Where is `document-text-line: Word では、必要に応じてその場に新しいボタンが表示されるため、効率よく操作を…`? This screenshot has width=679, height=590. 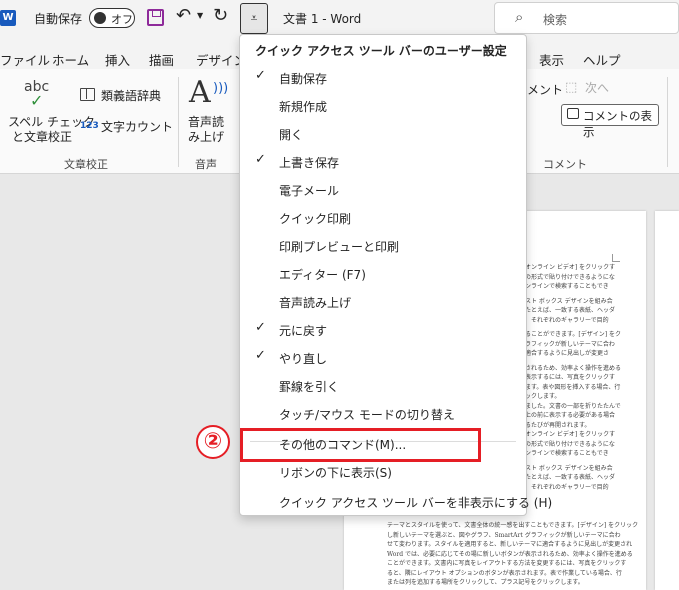
document-text-line: Word では、必要に応じてその場に新しいボタンが表示されるため、効率よく操作を… is located at coordinates (510, 554).